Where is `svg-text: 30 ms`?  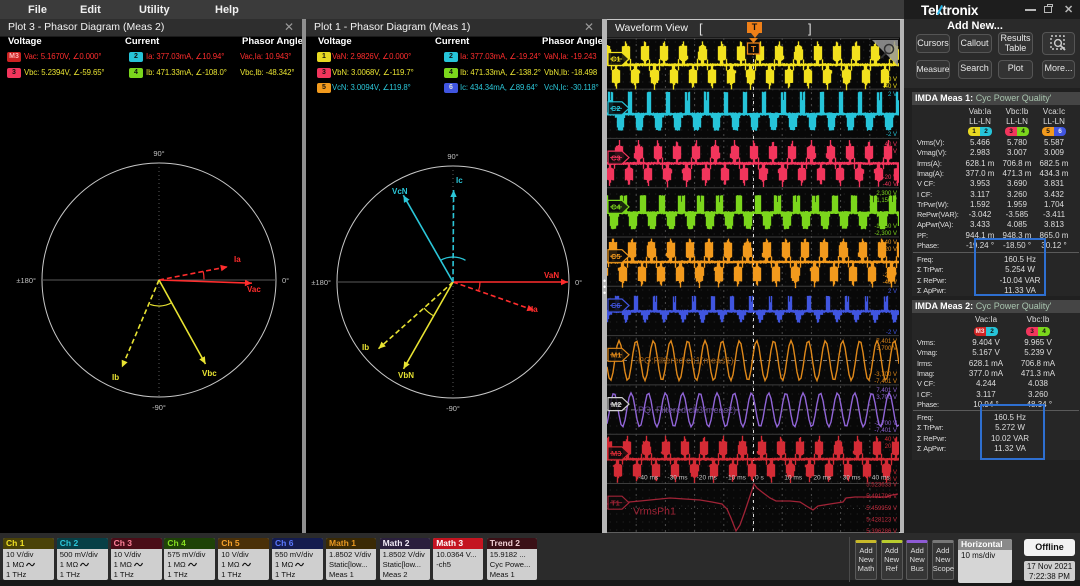
svg-text: 30 ms is located at coordinates (852, 478).